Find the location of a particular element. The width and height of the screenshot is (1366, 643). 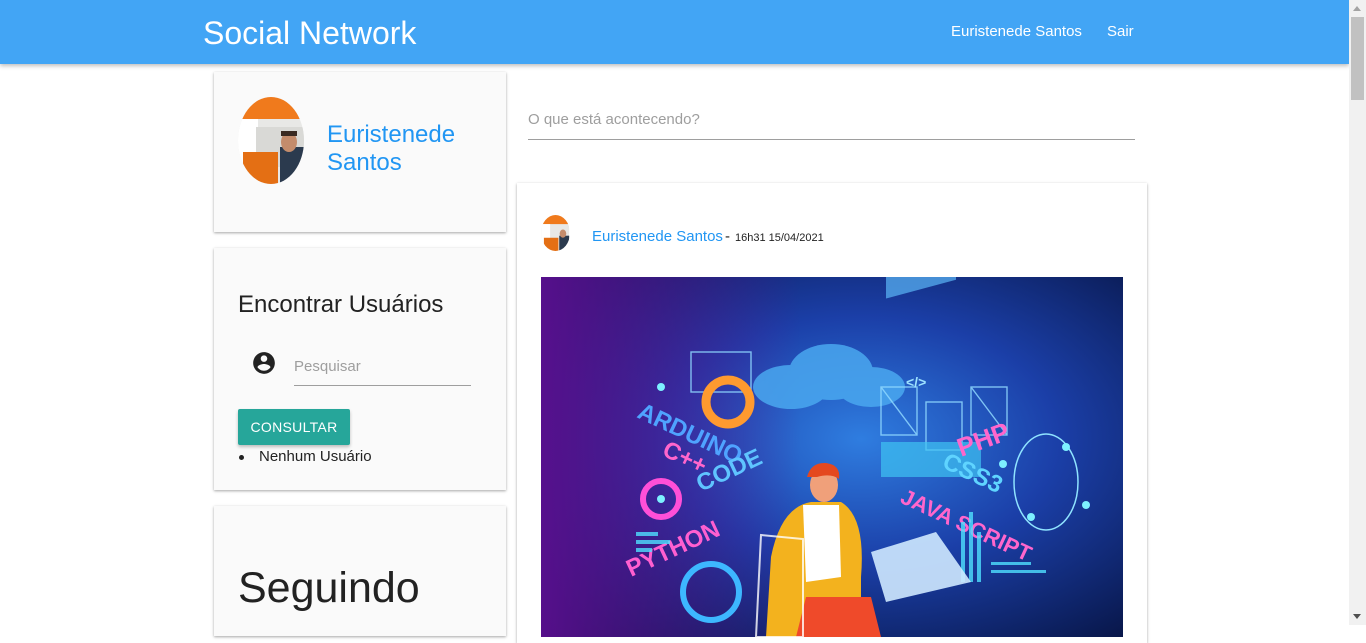

nav-user-link: Euristenede Santos is located at coordinates (1016, 32).